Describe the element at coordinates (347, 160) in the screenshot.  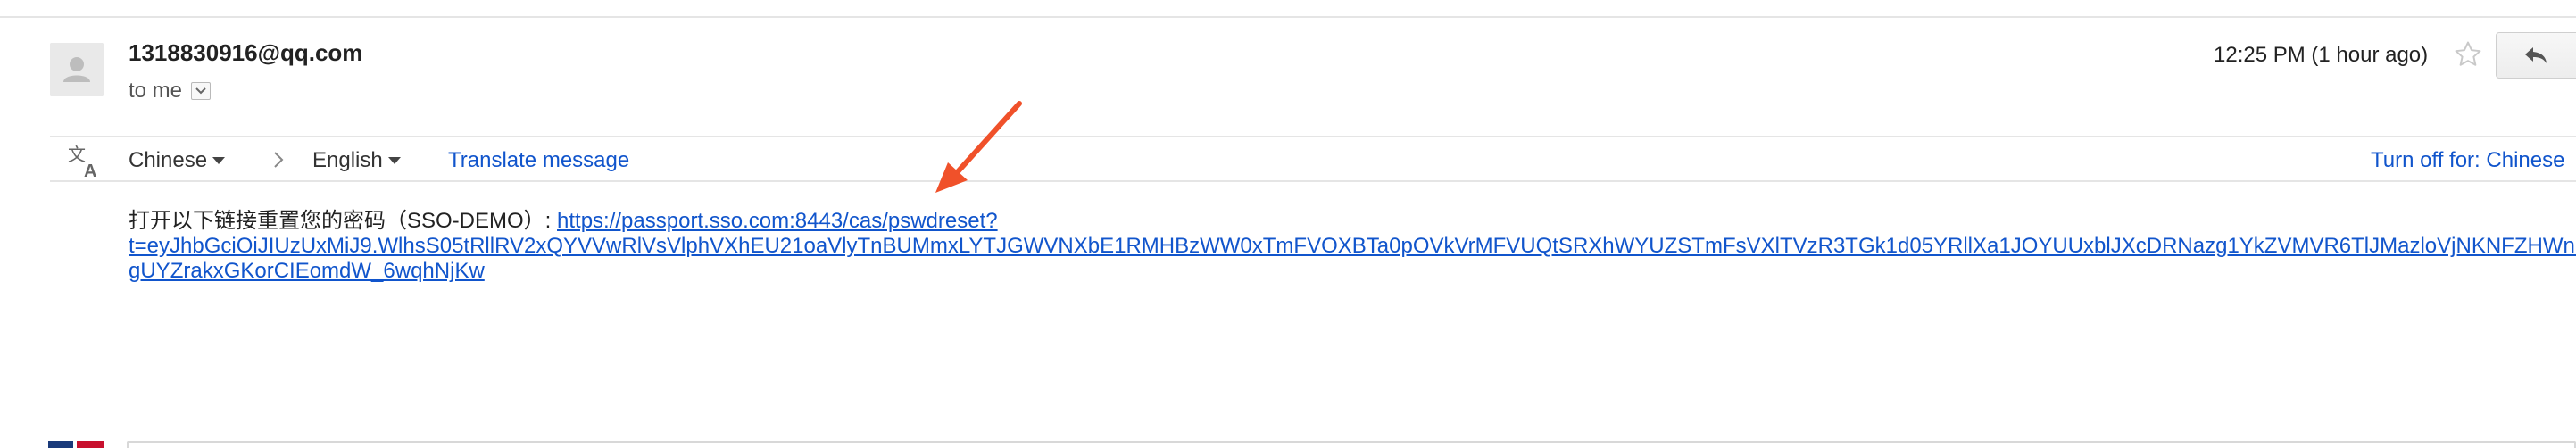
I see `target-language-label: English` at that location.